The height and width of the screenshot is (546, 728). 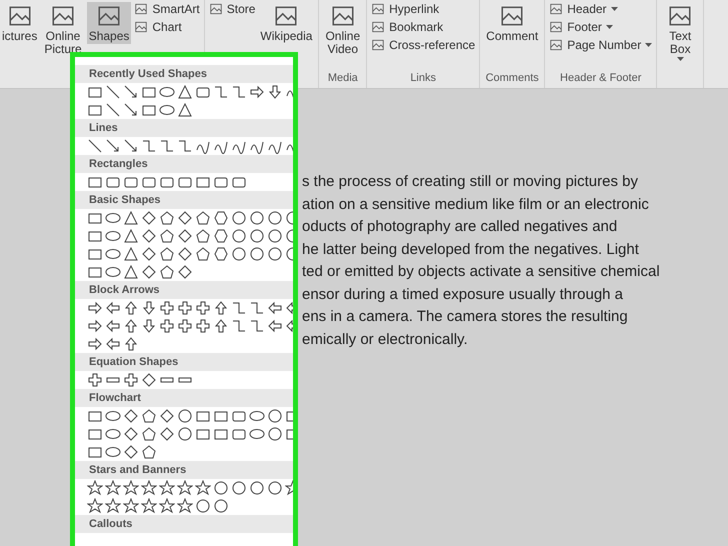 I want to click on ribbon-button: Comment, so click(x=512, y=23).